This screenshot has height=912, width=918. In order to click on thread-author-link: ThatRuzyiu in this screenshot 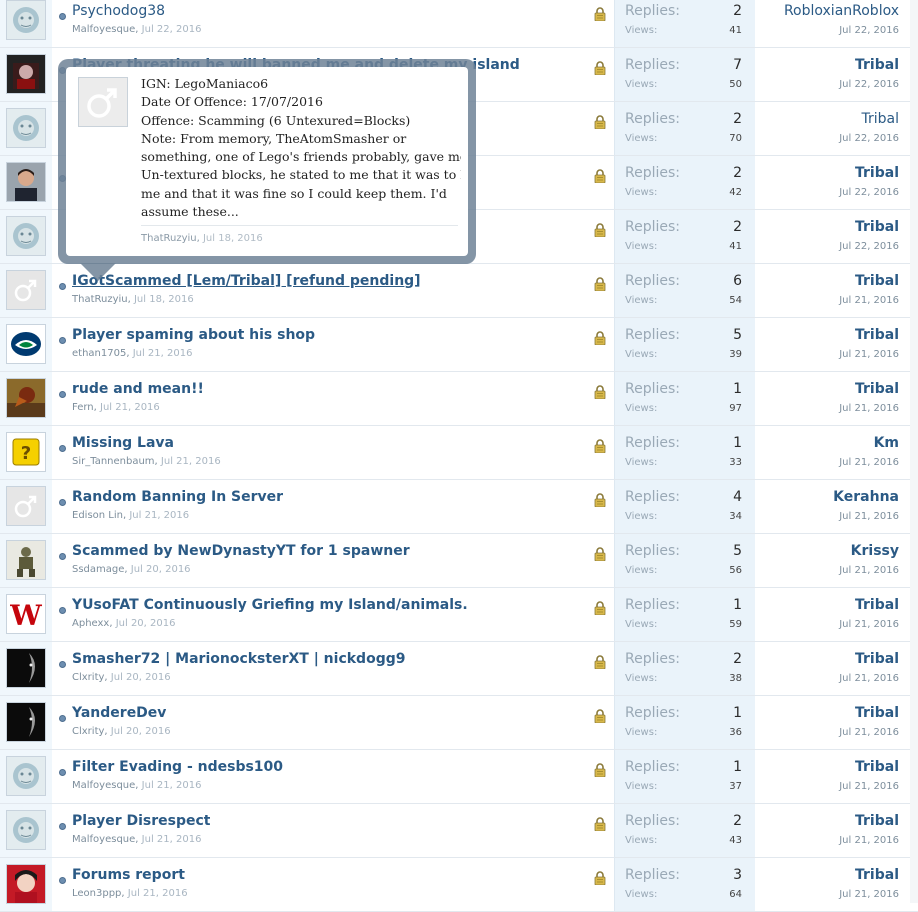, I will do `click(100, 299)`.